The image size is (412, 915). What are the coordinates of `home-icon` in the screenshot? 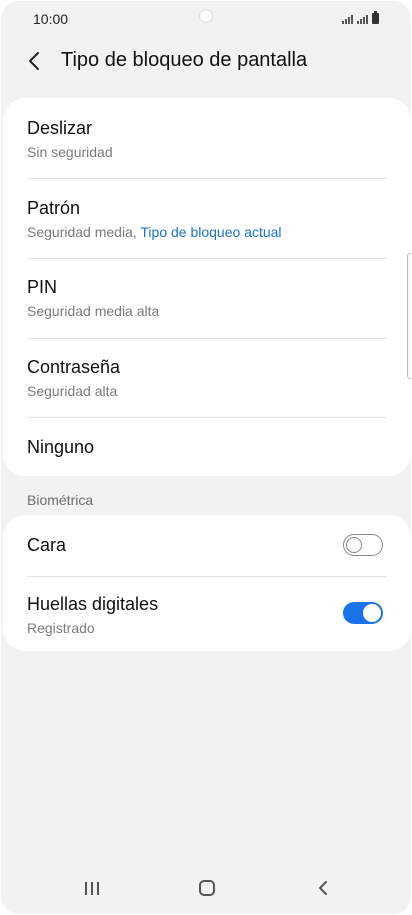 It's located at (207, 888).